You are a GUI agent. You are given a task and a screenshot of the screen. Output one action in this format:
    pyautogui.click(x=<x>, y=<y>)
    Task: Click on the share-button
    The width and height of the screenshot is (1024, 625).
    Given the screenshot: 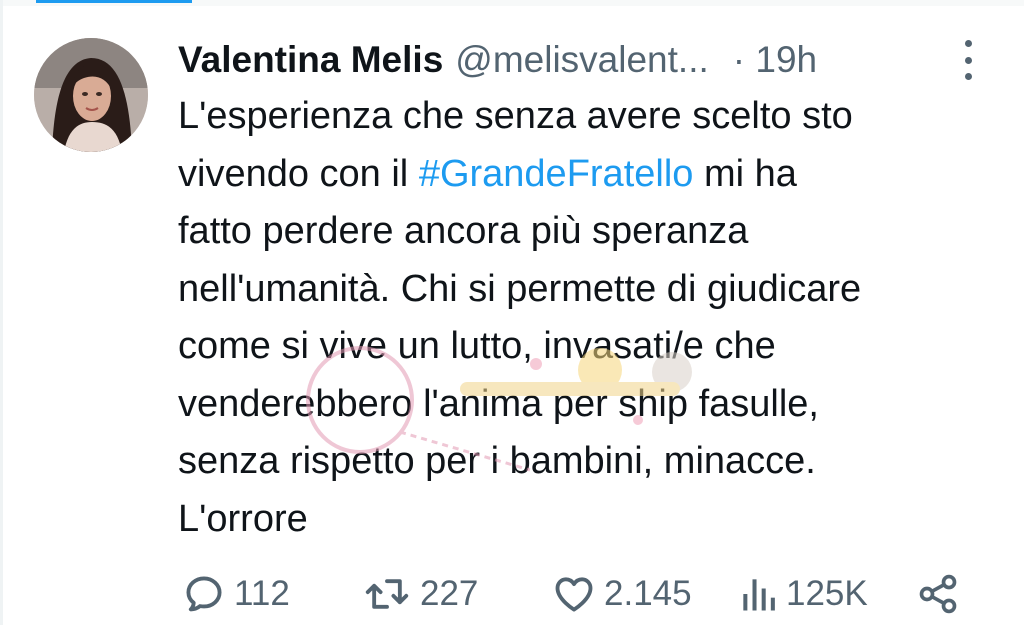 What is the action you would take?
    pyautogui.click(x=942, y=594)
    